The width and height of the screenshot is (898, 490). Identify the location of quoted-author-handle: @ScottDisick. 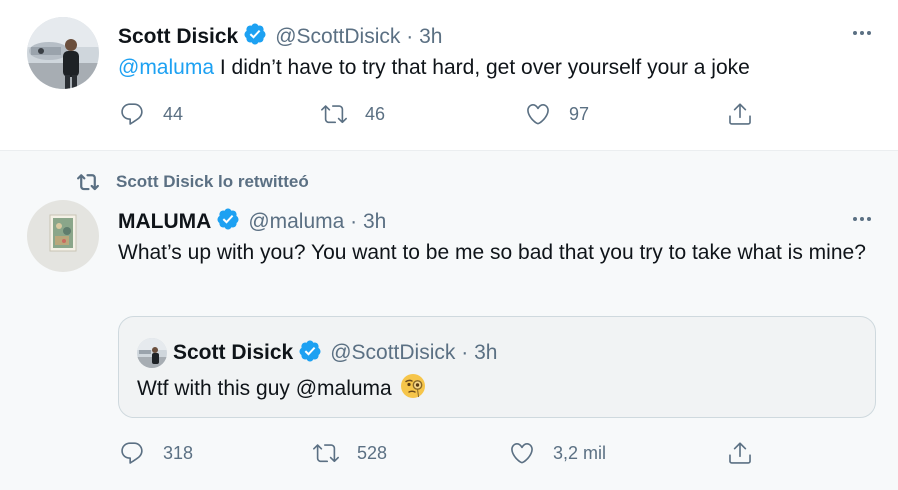
(393, 352).